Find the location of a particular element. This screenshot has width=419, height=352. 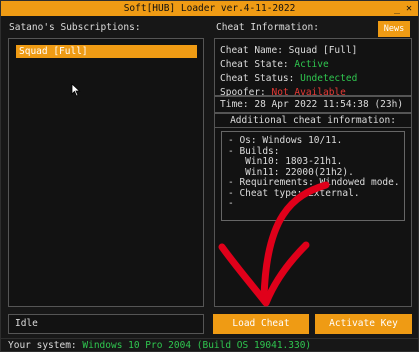

time-label: Time: is located at coordinates (234, 104).